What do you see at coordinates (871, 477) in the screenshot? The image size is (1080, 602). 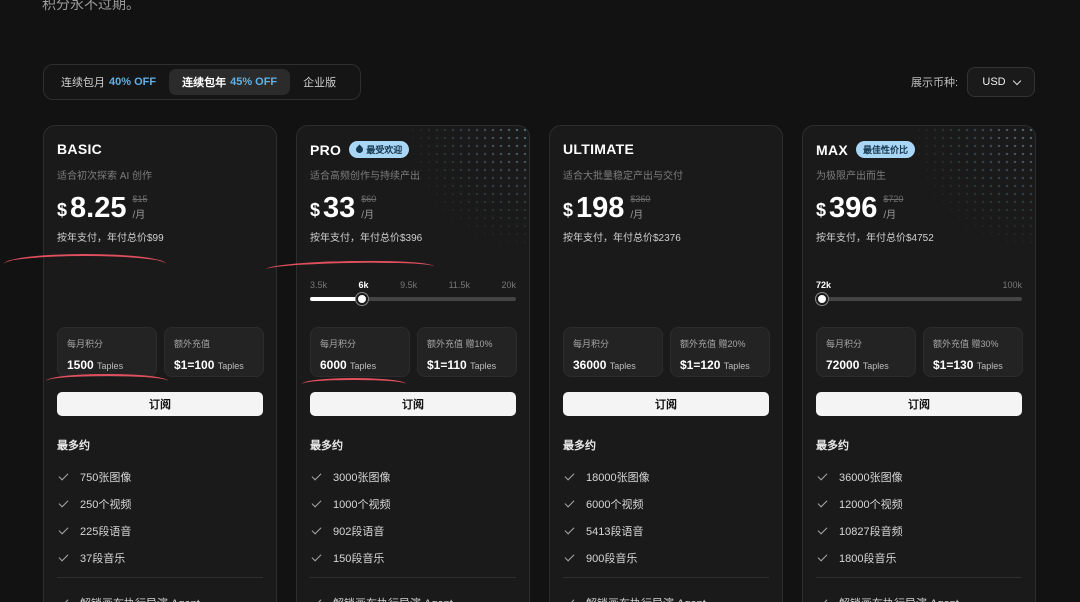 I see `feature-text: 36000张图像` at bounding box center [871, 477].